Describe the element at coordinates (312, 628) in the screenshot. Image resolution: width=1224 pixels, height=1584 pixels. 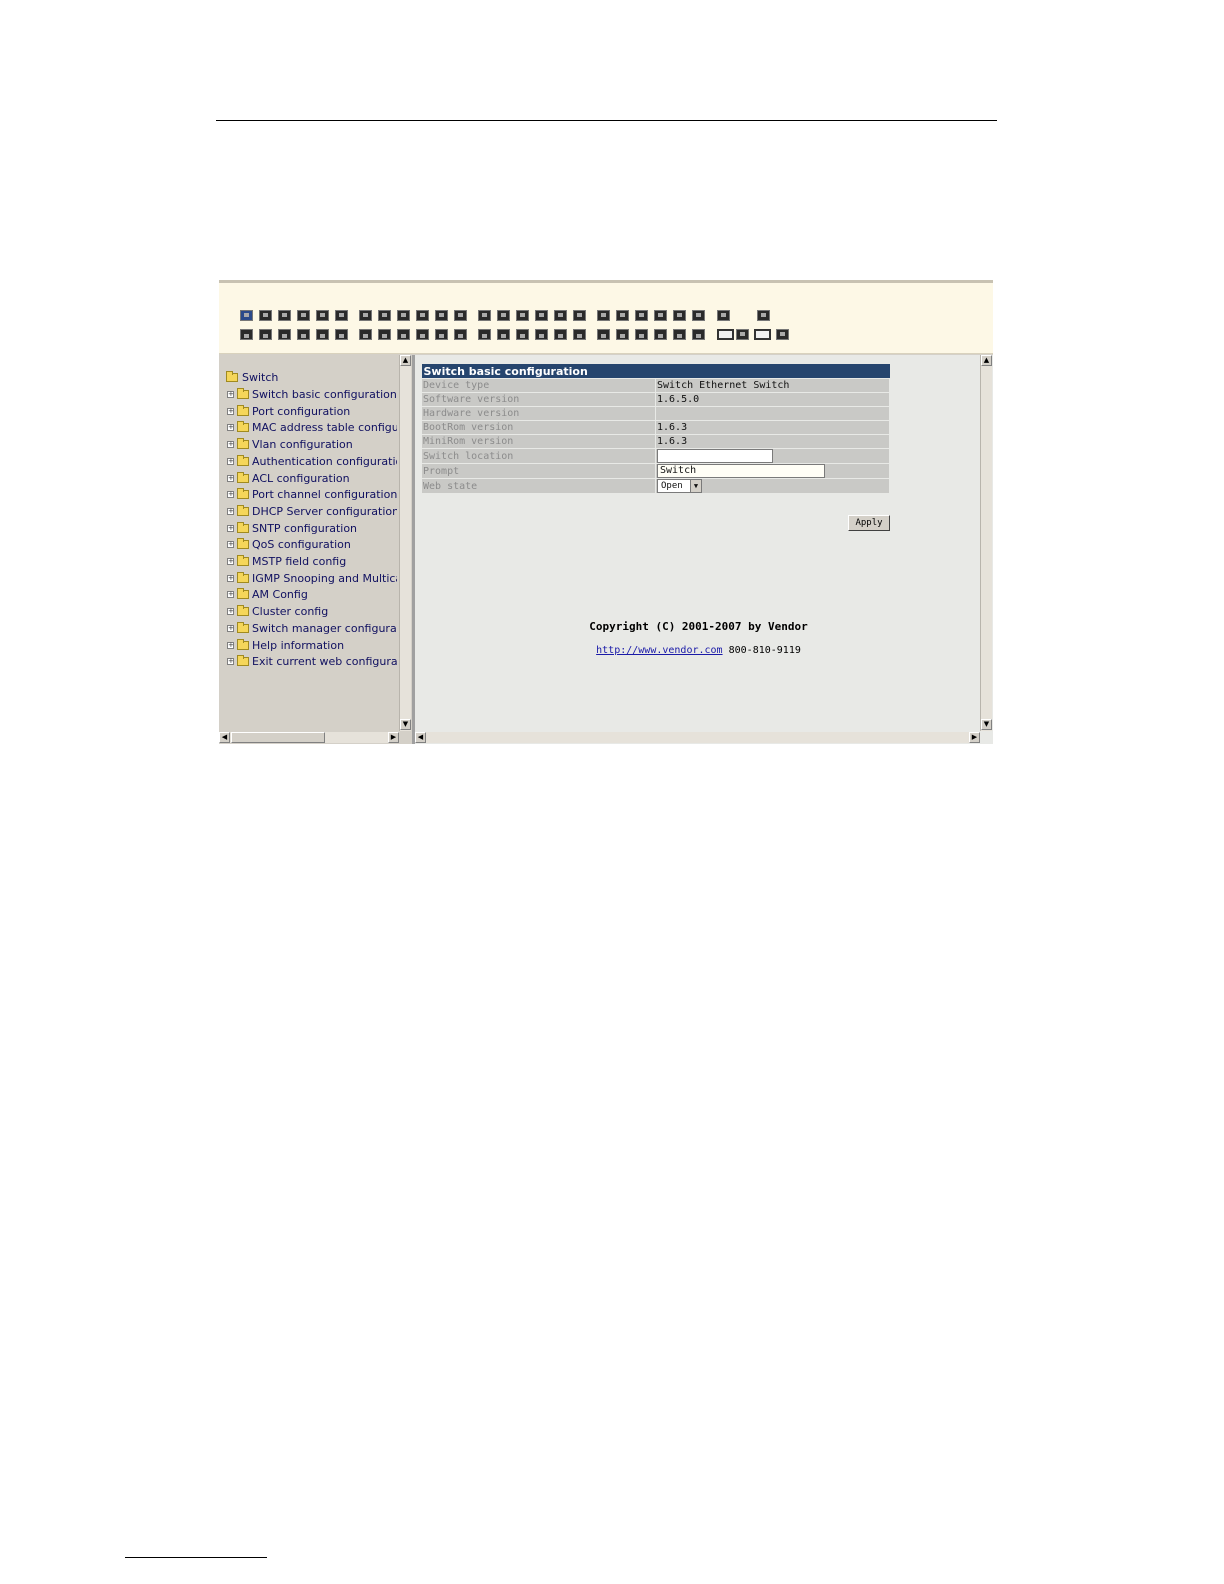
I see `tree-item: + Switch manager configuratio` at that location.